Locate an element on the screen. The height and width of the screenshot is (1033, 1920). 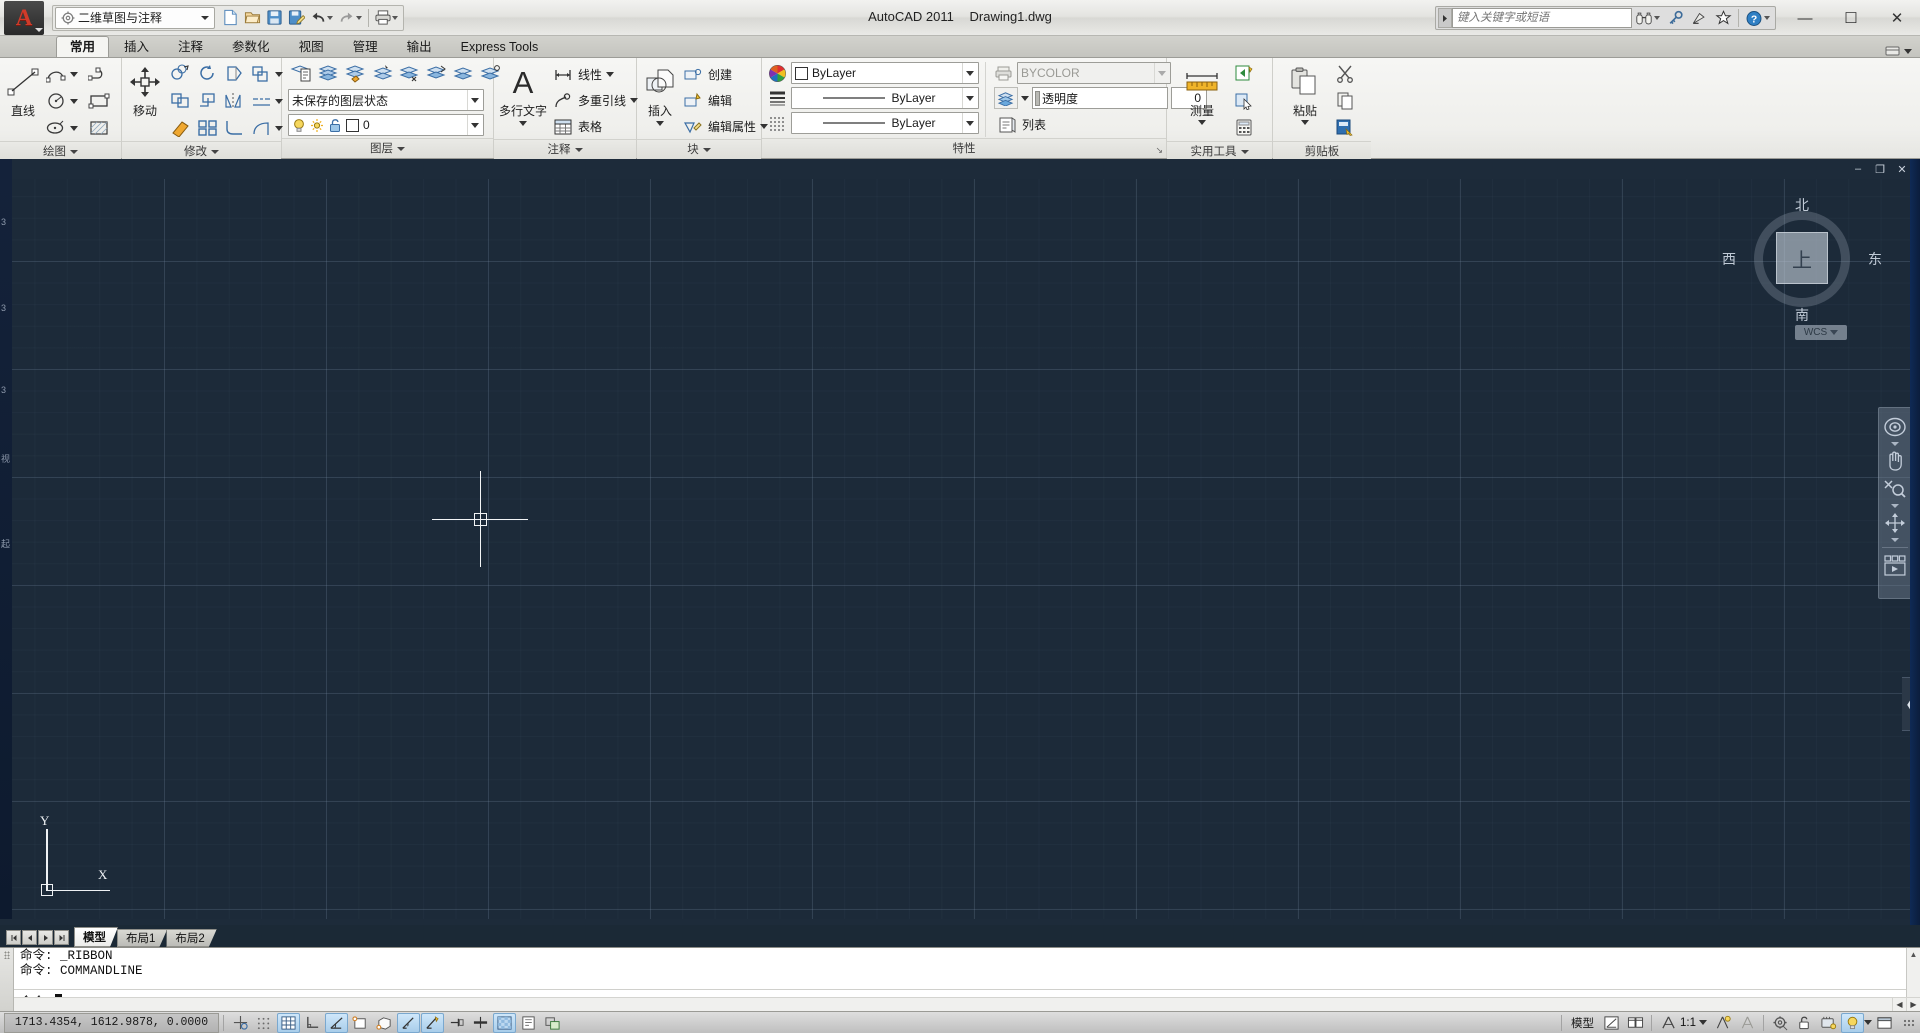
navigation-bar is located at coordinates (1895, 503).